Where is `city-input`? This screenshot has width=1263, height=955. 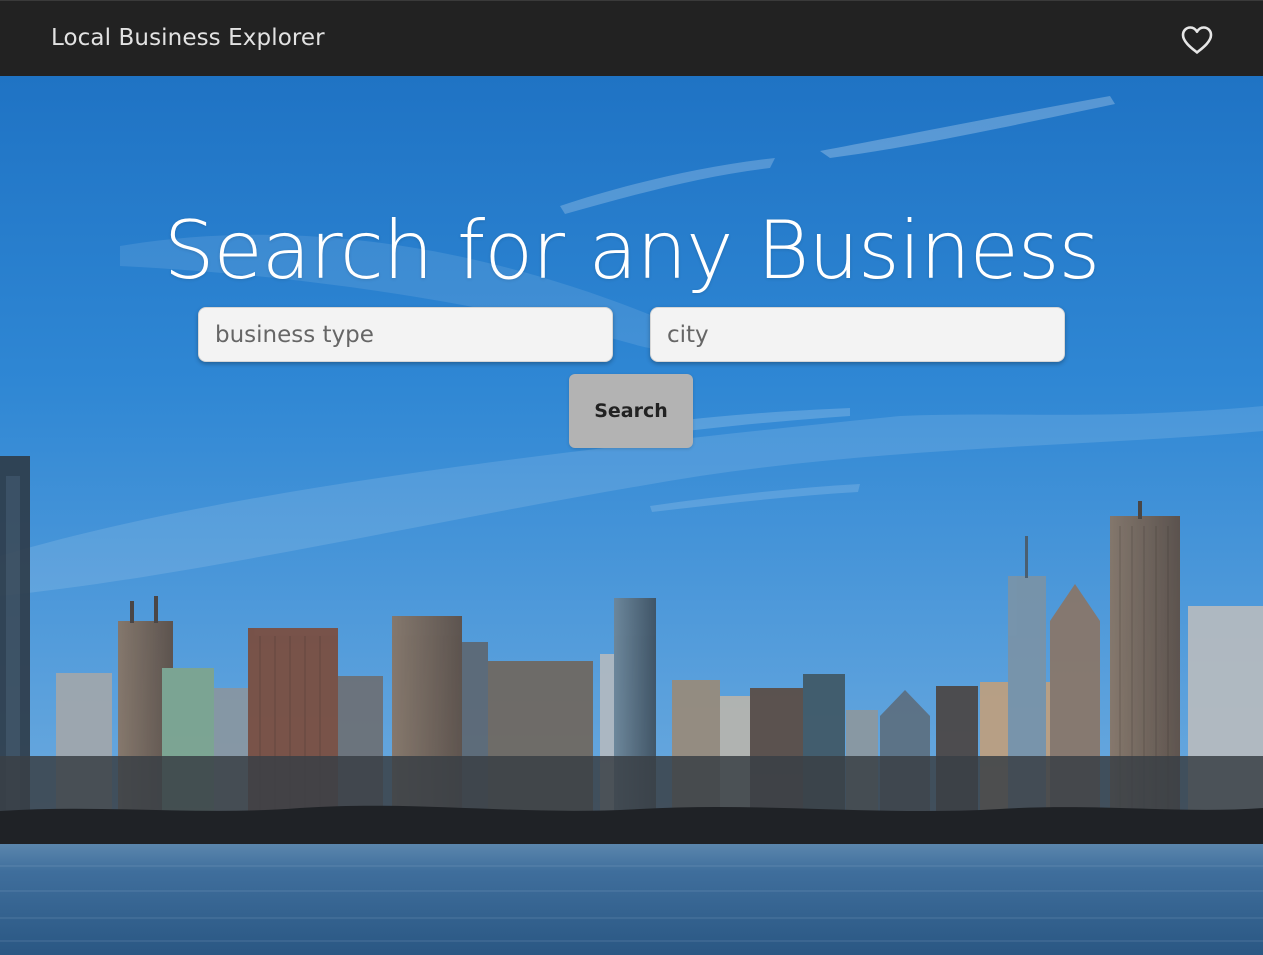 city-input is located at coordinates (857, 334).